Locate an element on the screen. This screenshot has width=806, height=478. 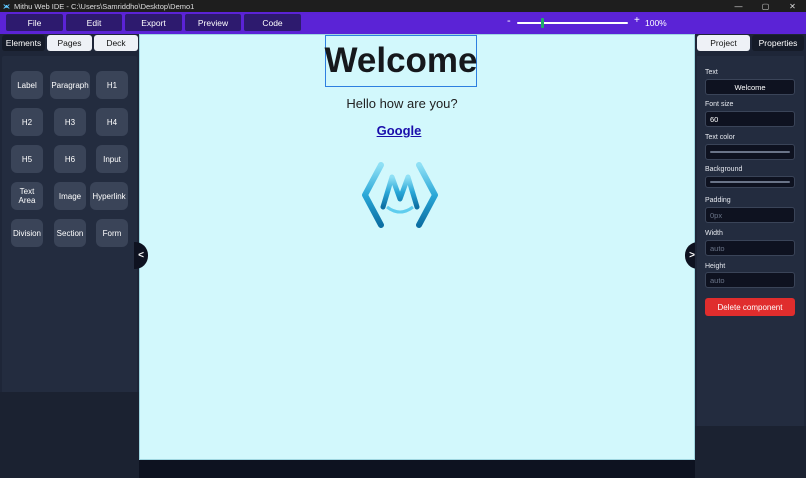
element-h3-button: H3 is located at coordinates (70, 122).